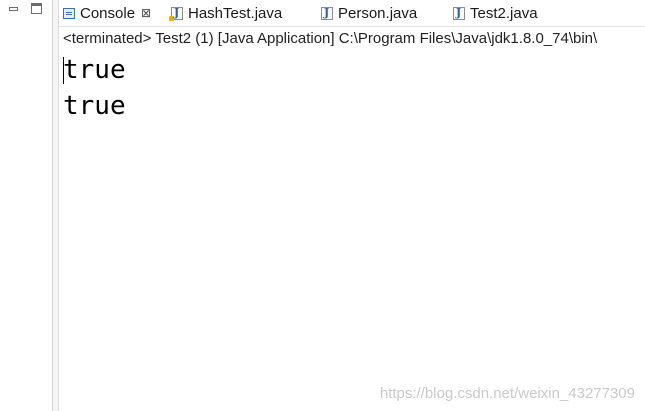  I want to click on minimize-icon, so click(13, 8).